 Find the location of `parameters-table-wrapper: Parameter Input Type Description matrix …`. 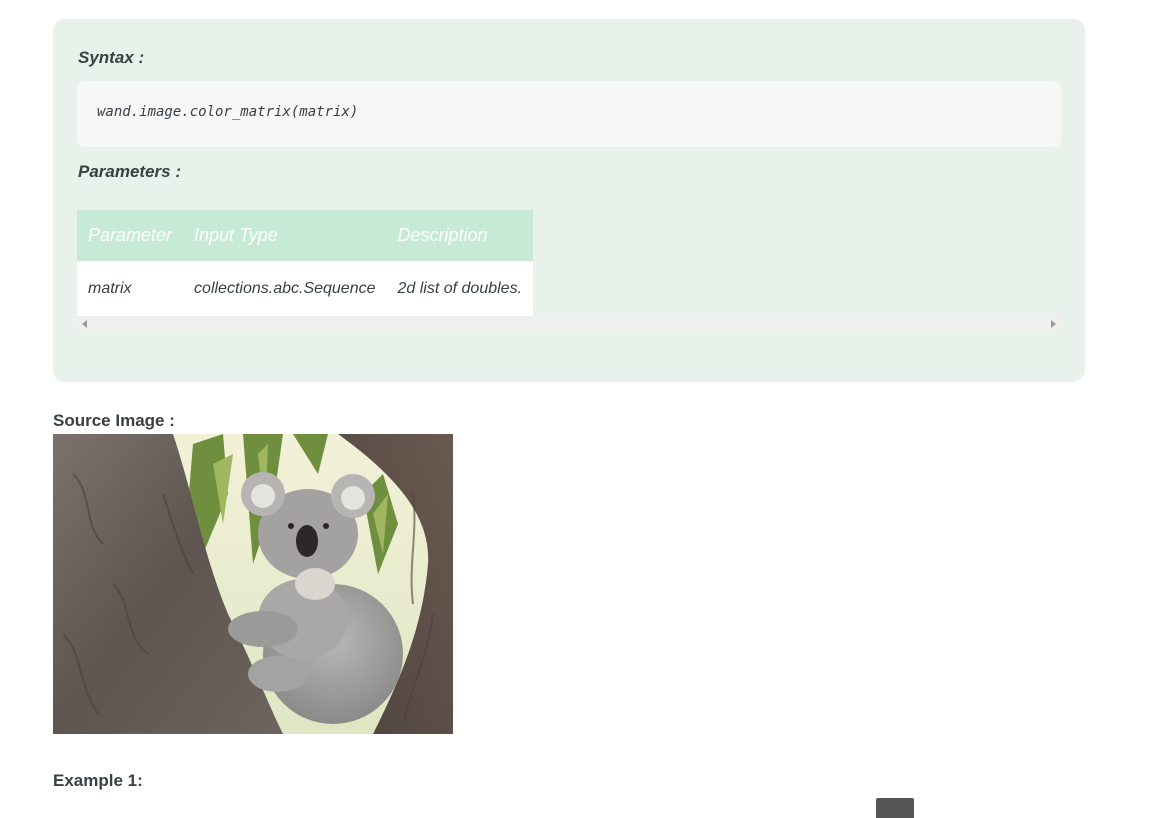

parameters-table-wrapper: Parameter Input Type Description matrix … is located at coordinates (569, 271).